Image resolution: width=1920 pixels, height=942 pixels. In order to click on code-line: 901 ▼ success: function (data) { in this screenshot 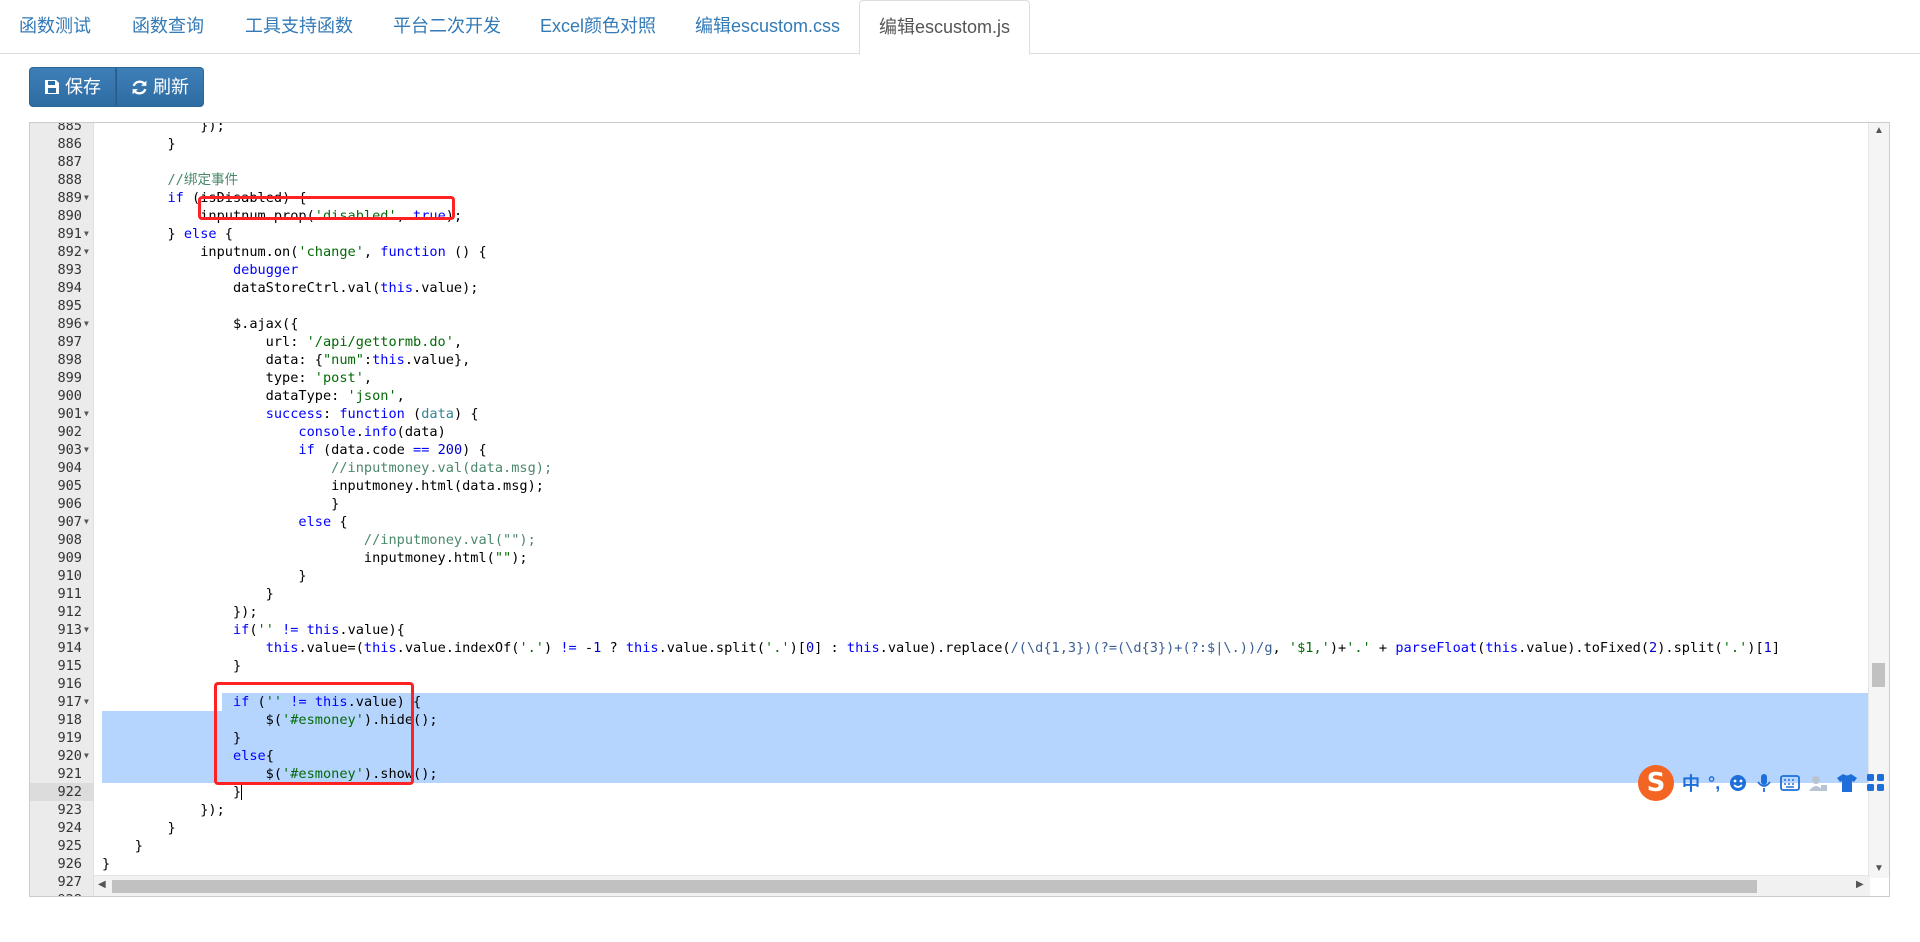, I will do `click(950, 414)`.